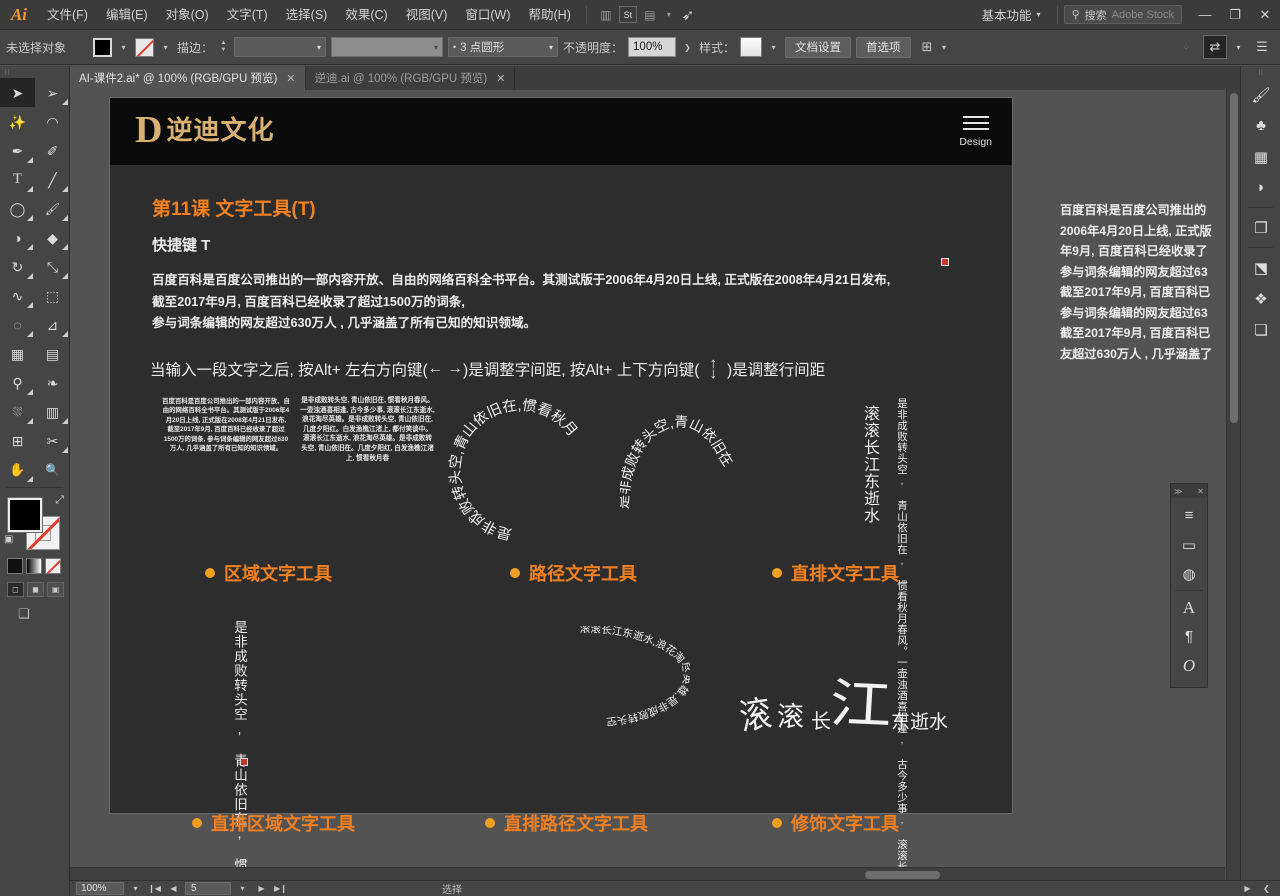 The image size is (1280, 896). I want to click on menu-help: 帮助(H), so click(550, 15).